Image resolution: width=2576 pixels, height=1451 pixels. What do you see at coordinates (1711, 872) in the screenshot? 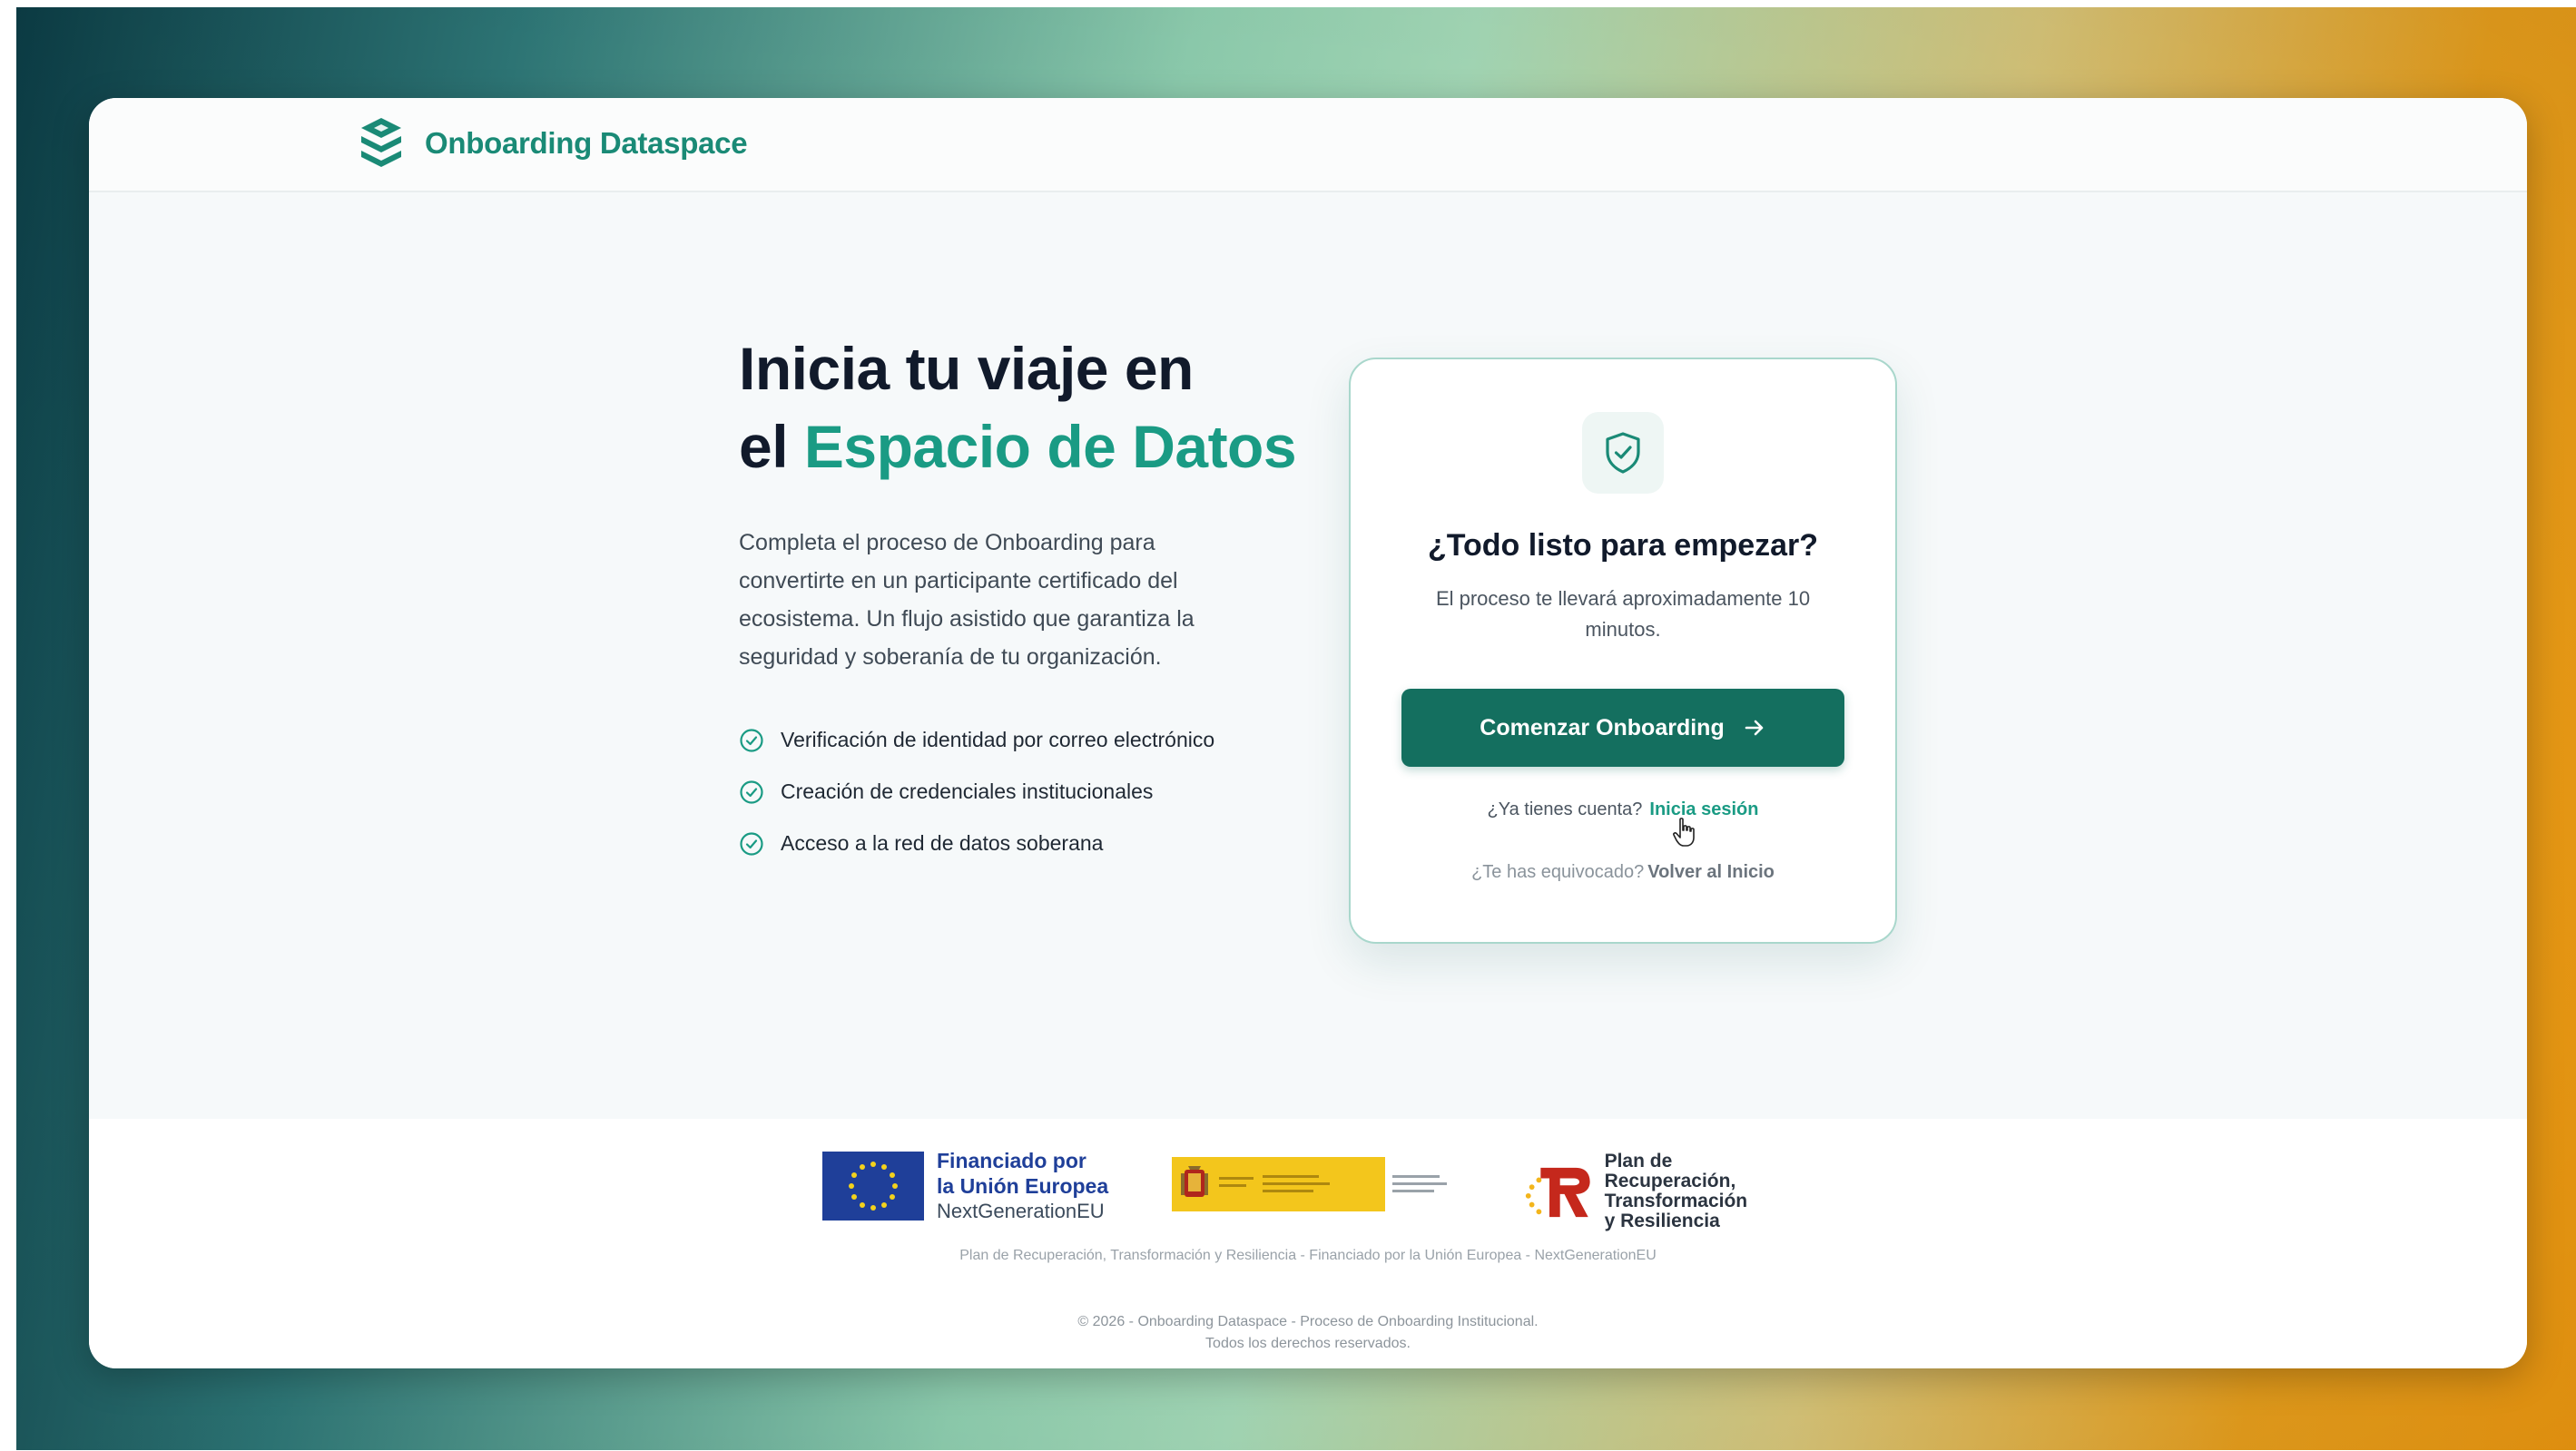
I see `back-home-link: Volver al Inicio` at bounding box center [1711, 872].